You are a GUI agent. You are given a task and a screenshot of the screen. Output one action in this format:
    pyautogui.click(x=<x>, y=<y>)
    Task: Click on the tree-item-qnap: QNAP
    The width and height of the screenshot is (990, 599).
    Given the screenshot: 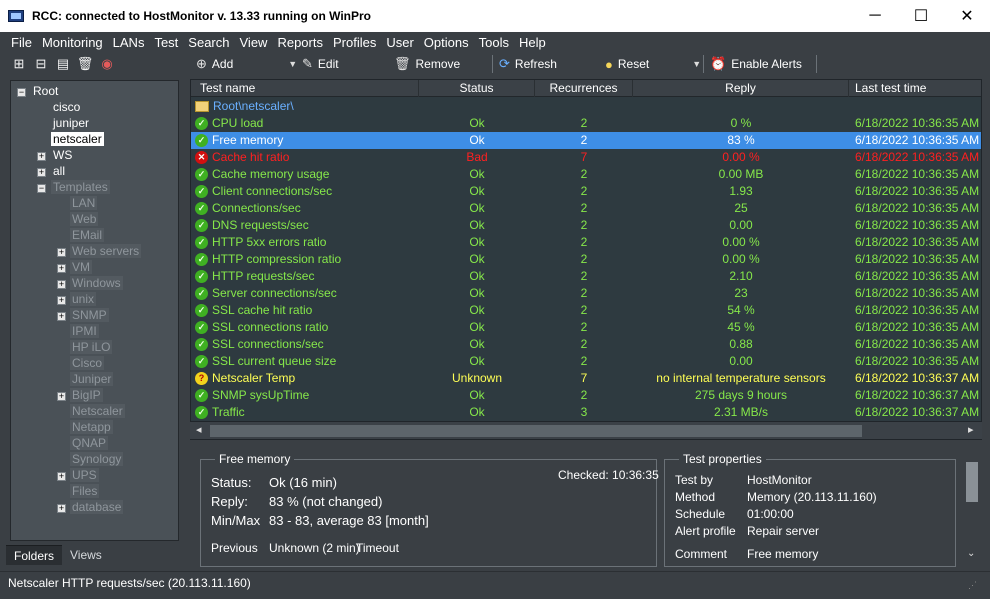 What is the action you would take?
    pyautogui.click(x=89, y=443)
    